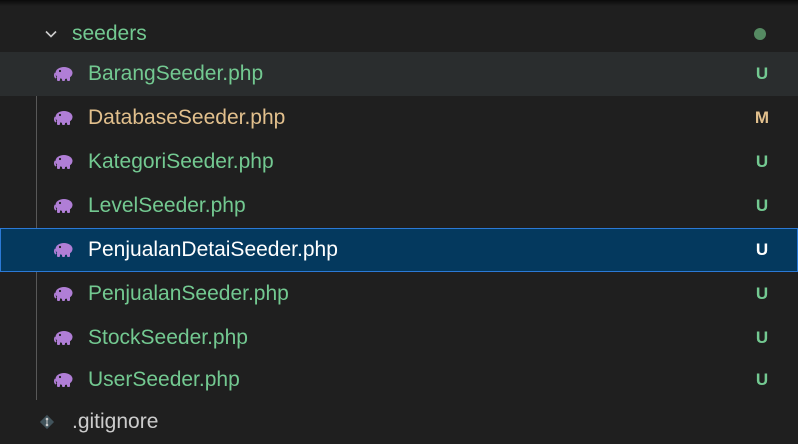 This screenshot has height=444, width=798. What do you see at coordinates (399, 206) in the screenshot?
I see `file-row: LevelSeeder.php U` at bounding box center [399, 206].